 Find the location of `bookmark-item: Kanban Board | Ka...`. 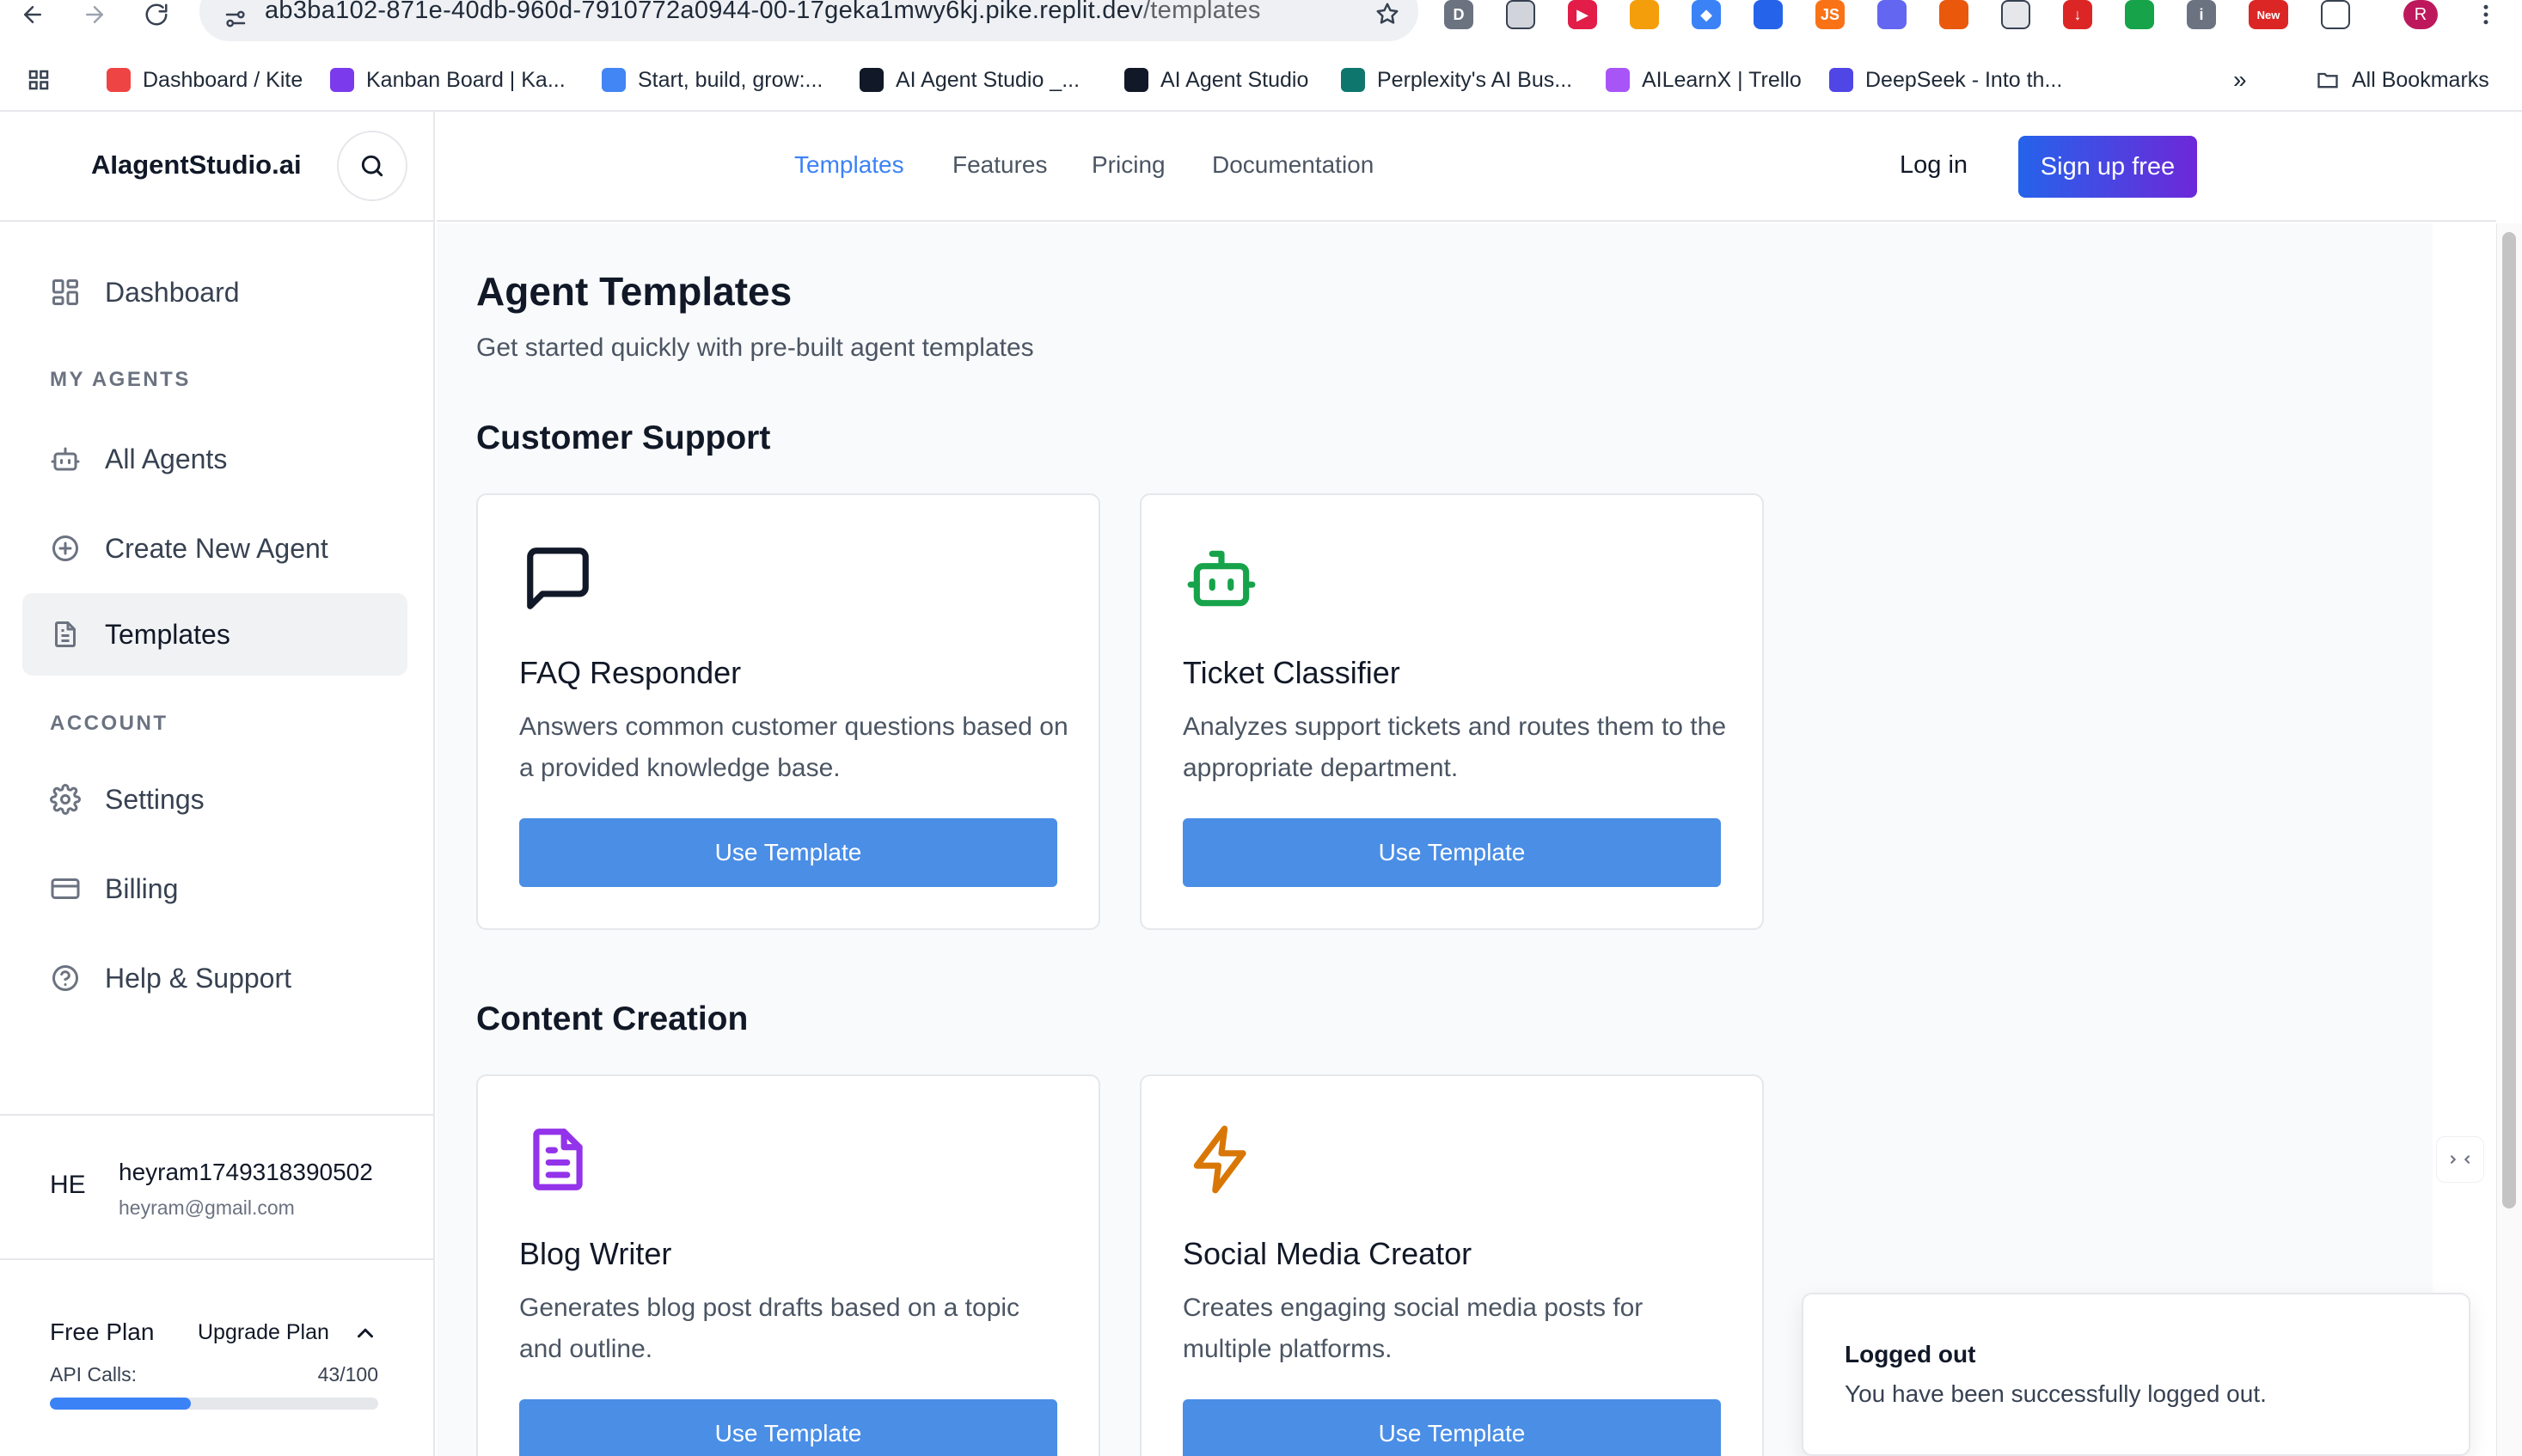

bookmark-item: Kanban Board | Ka... is located at coordinates (448, 80).